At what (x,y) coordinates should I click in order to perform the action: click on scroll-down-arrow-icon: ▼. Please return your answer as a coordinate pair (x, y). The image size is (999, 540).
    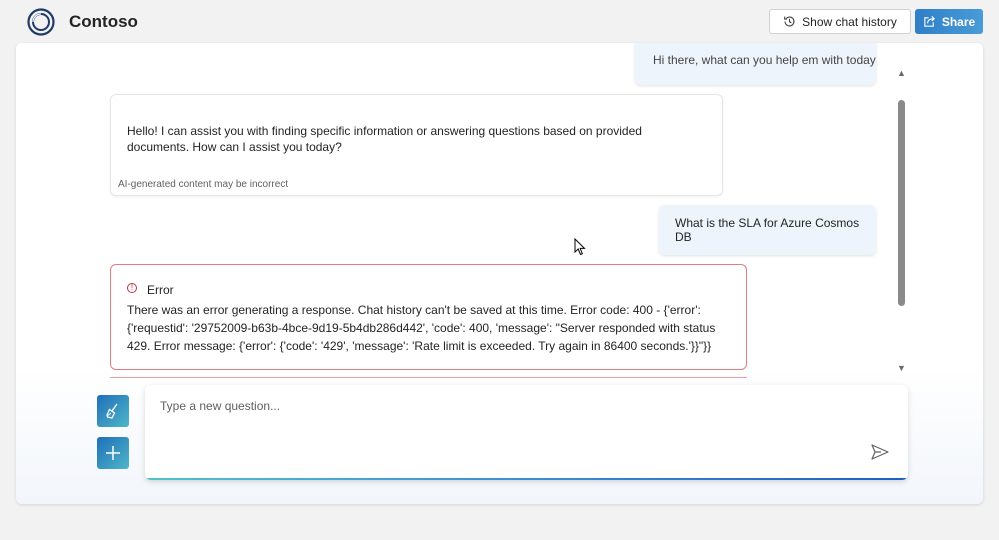
    Looking at the image, I should click on (901, 368).